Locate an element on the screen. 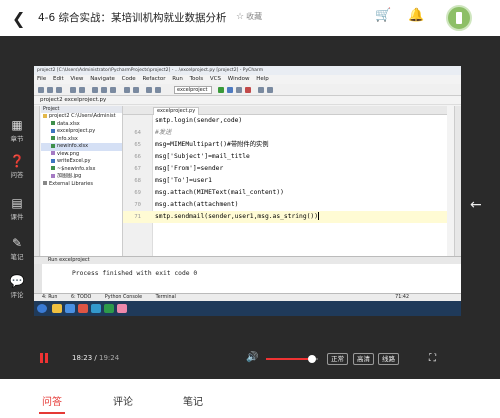  menu-window: Window is located at coordinates (238, 79).